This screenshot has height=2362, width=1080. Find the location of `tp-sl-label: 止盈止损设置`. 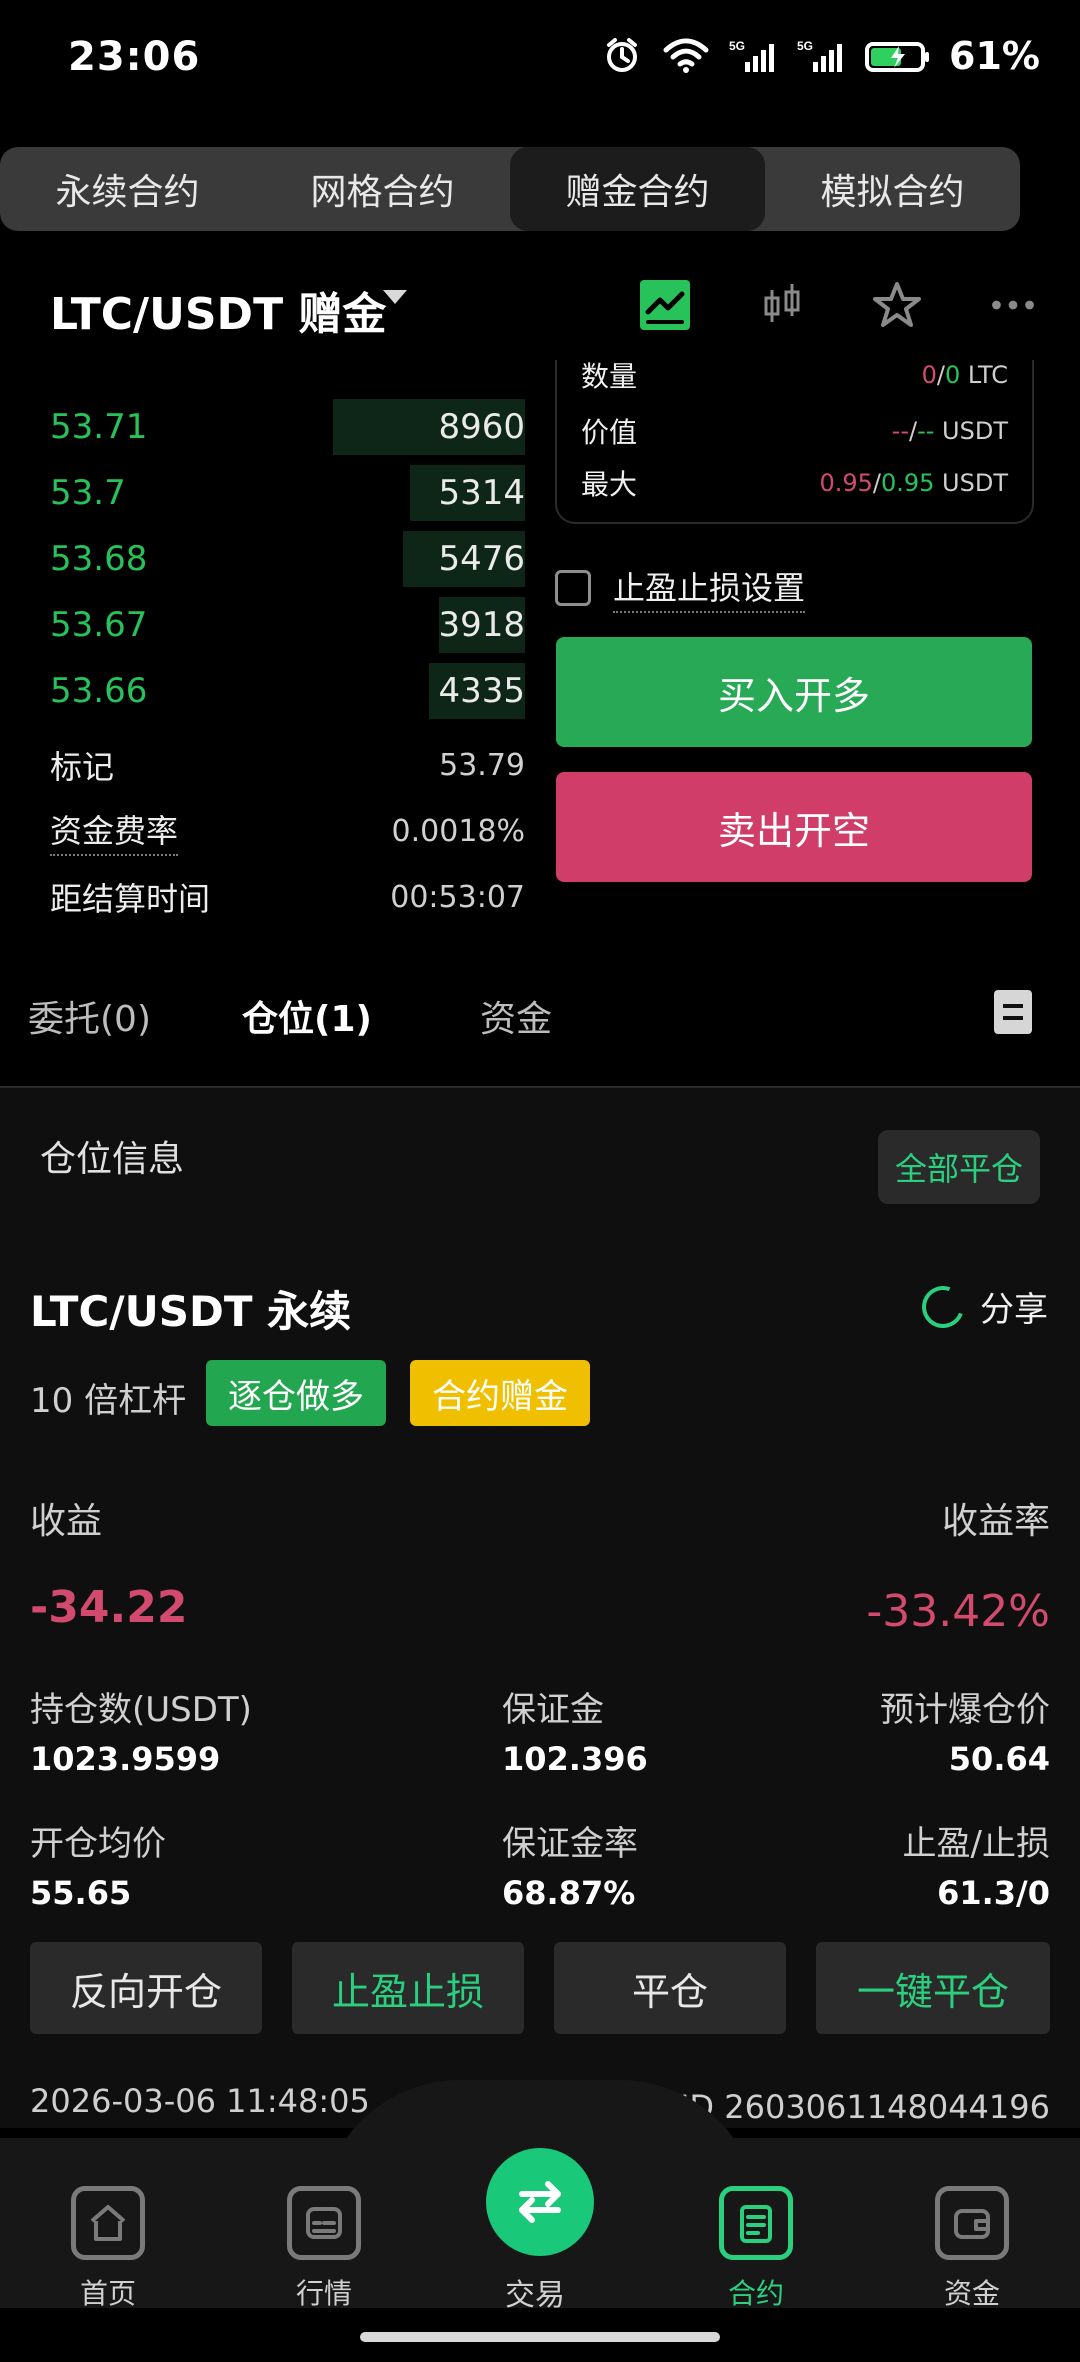

tp-sl-label: 止盈止损设置 is located at coordinates (709, 588).